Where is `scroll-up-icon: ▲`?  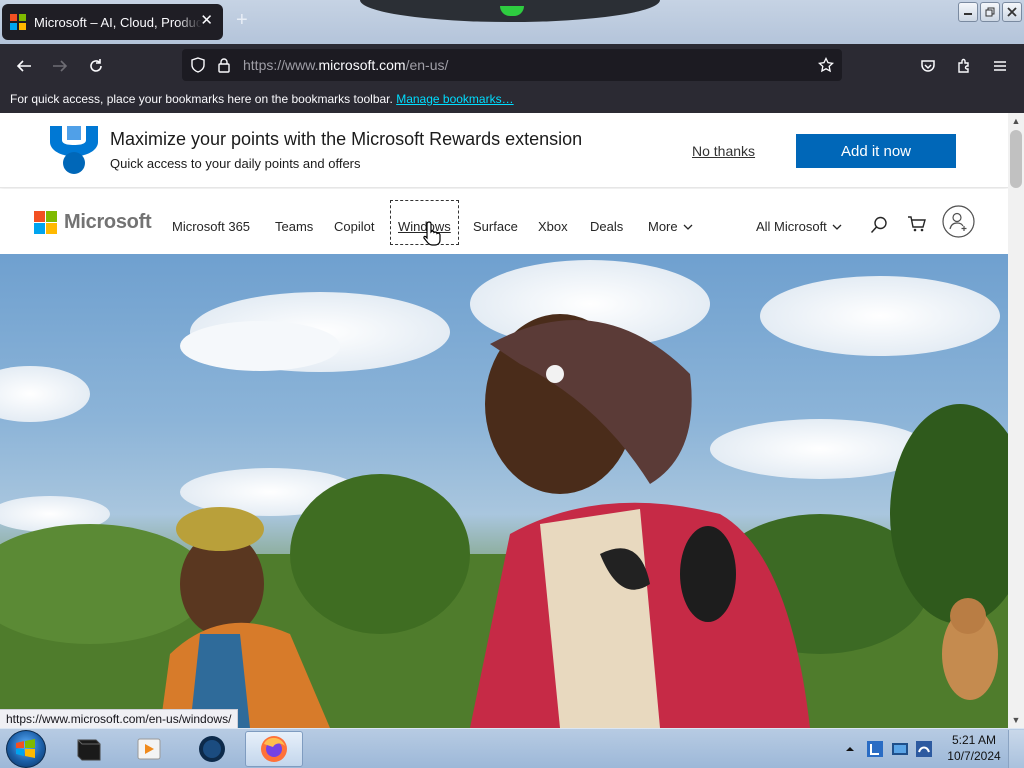
scroll-up-icon: ▲ is located at coordinates (1016, 121).